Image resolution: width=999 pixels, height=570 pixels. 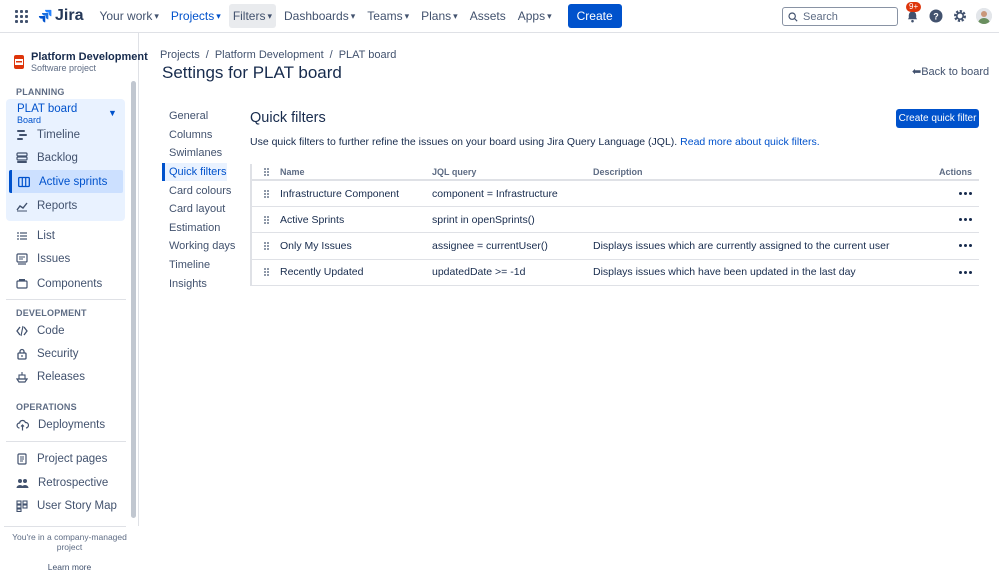 What do you see at coordinates (194, 153) in the screenshot?
I see `settings-nav-swimlanes: Swimlanes` at bounding box center [194, 153].